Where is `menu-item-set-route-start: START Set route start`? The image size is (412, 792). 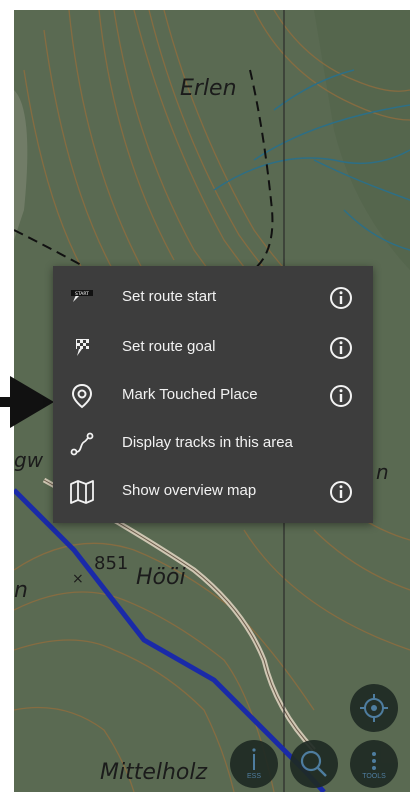 menu-item-set-route-start: START Set route start is located at coordinates (213, 298).